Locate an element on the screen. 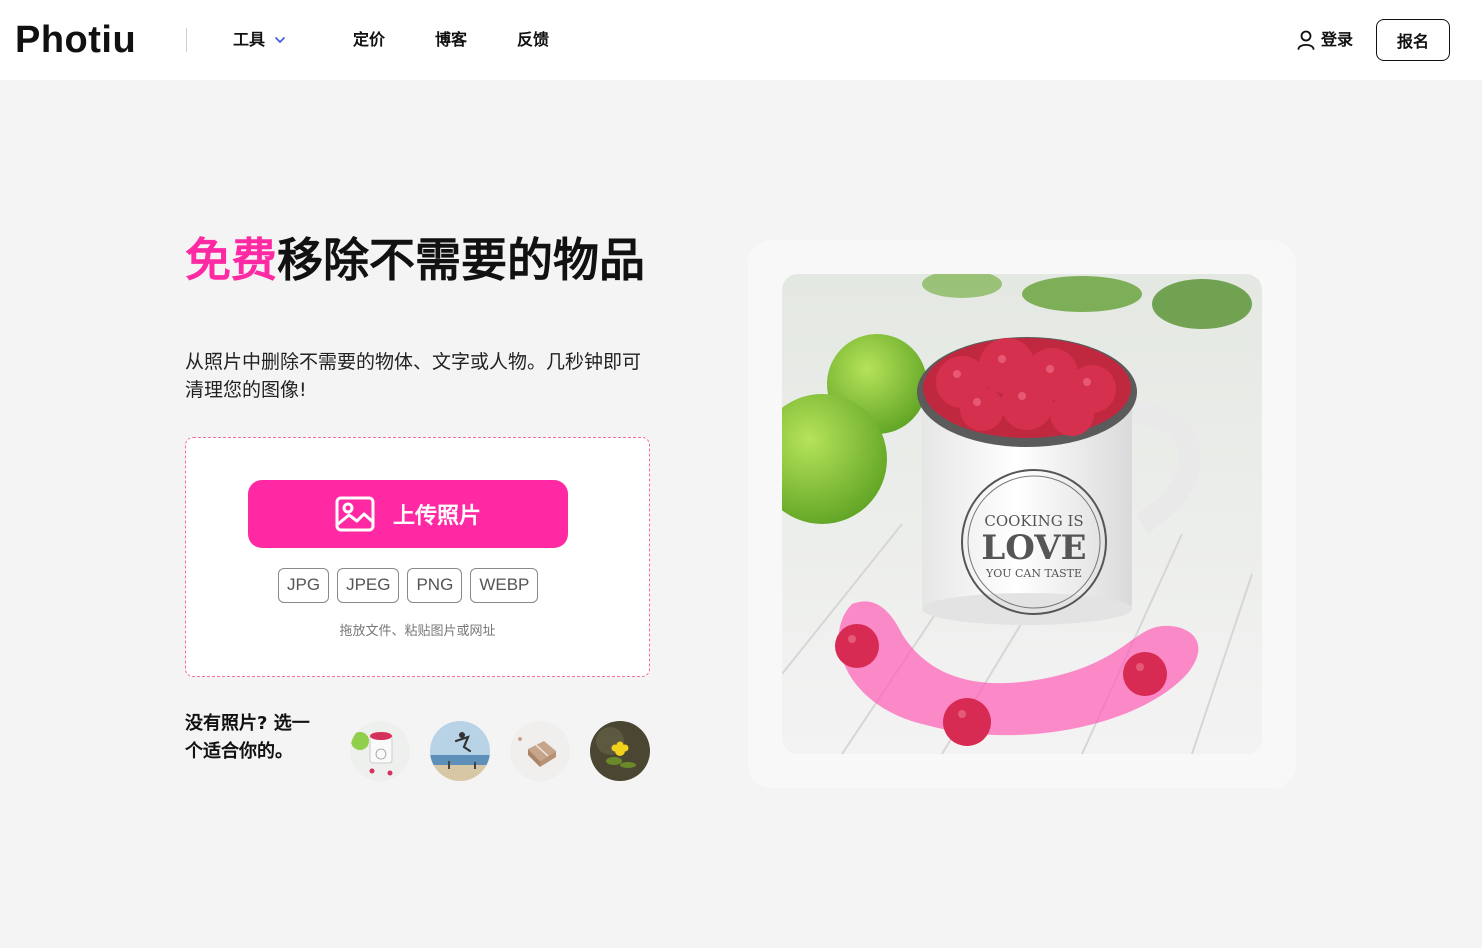 The height and width of the screenshot is (948, 1482). header-divider is located at coordinates (186, 40).